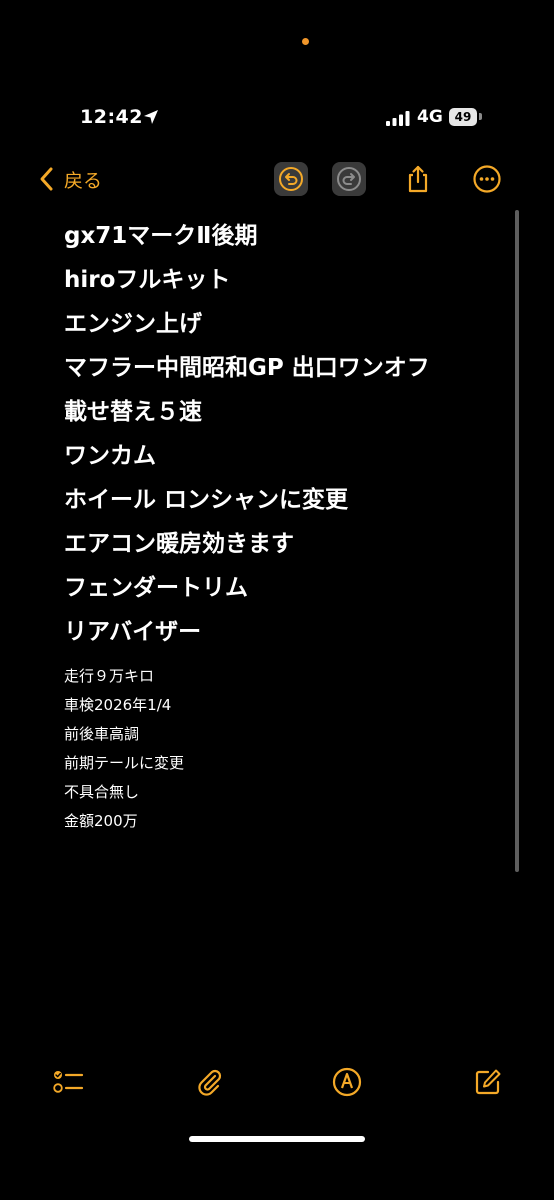 Image resolution: width=554 pixels, height=1200 pixels. I want to click on back-button: 戻る, so click(70, 179).